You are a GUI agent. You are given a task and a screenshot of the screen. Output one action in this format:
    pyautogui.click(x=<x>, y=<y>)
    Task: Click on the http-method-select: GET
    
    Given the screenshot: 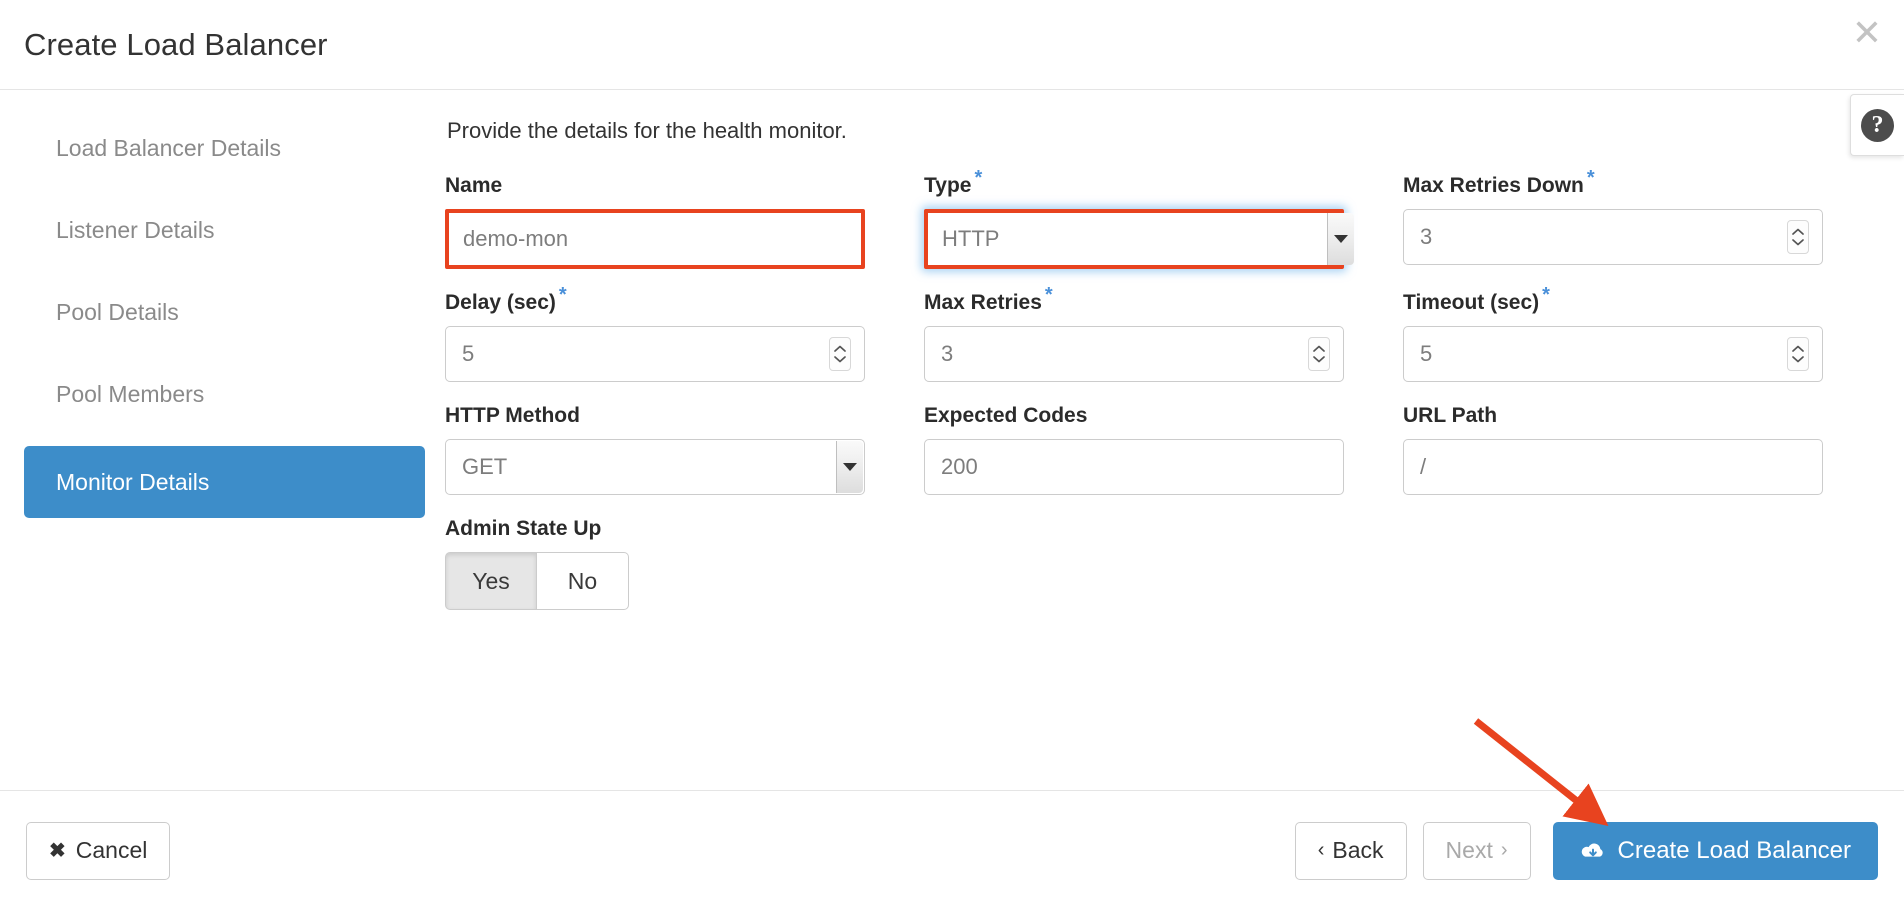 What is the action you would take?
    pyautogui.click(x=655, y=467)
    